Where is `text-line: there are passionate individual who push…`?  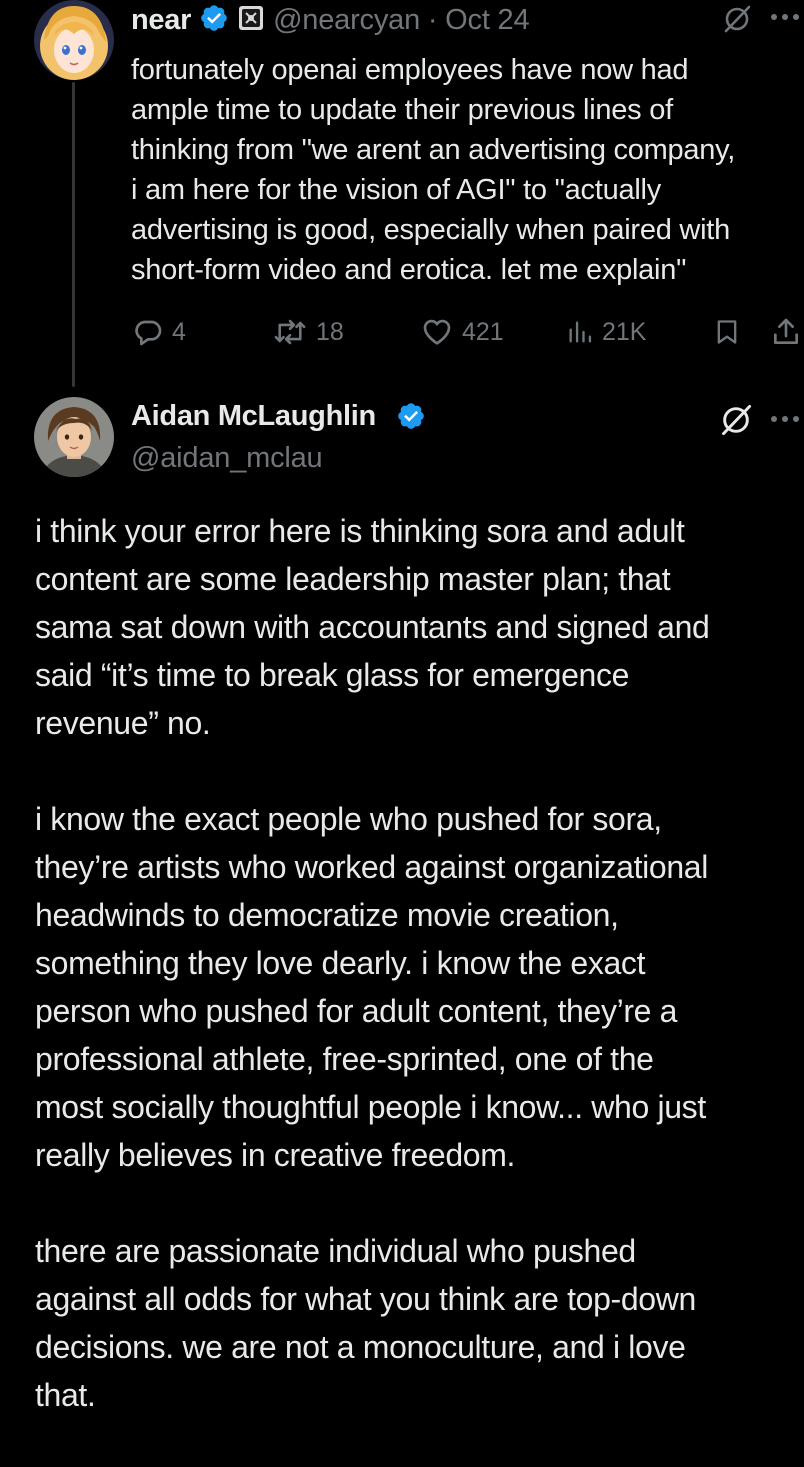
text-line: there are passionate individual who push… is located at coordinates (335, 1251).